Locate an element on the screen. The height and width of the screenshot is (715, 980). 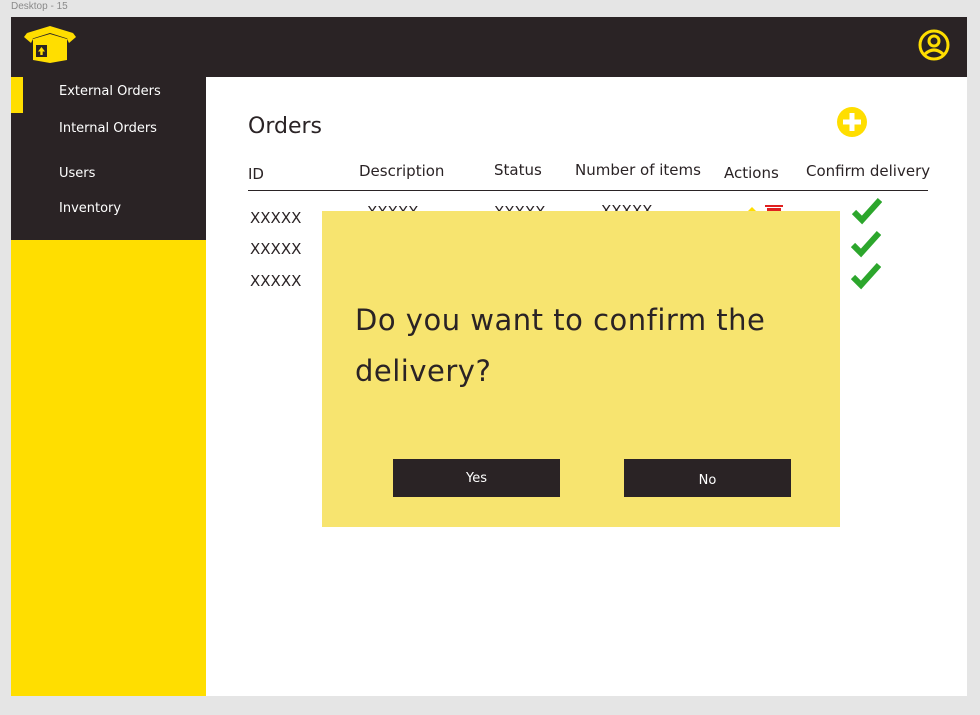
dialog-message: Do you want to confirm the delivery? is located at coordinates (560, 345).